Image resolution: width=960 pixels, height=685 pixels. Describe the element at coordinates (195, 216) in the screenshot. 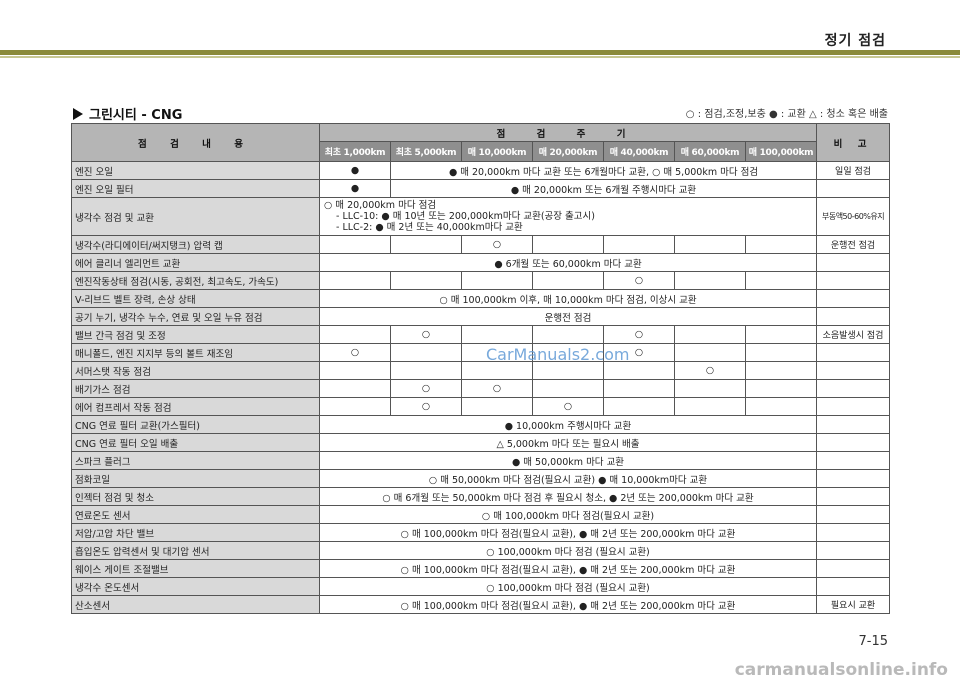

I see `item-cell: 냉각수 점검 및 교환` at that location.